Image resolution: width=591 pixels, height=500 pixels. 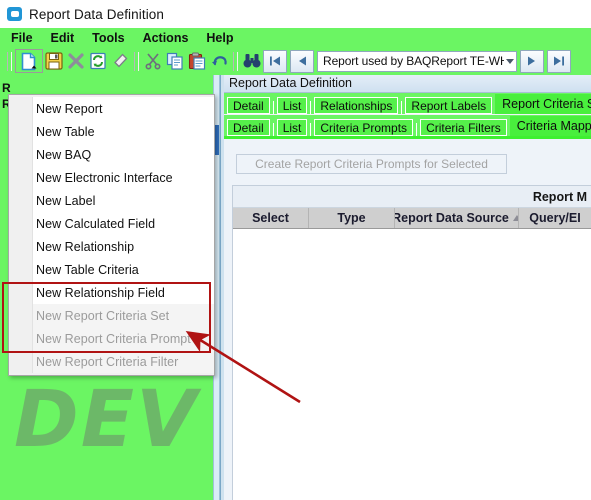 What do you see at coordinates (407, 84) in the screenshot?
I see `panel-title: Report Data Definition` at bounding box center [407, 84].